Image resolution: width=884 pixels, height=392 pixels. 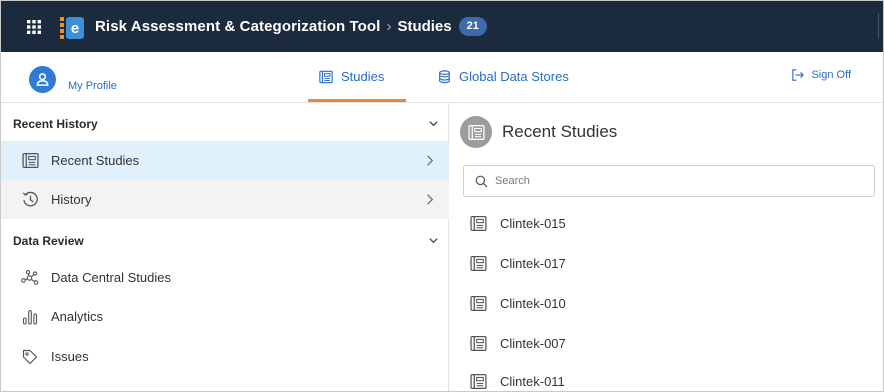 What do you see at coordinates (533, 343) in the screenshot?
I see `study-label: Clintek-007` at bounding box center [533, 343].